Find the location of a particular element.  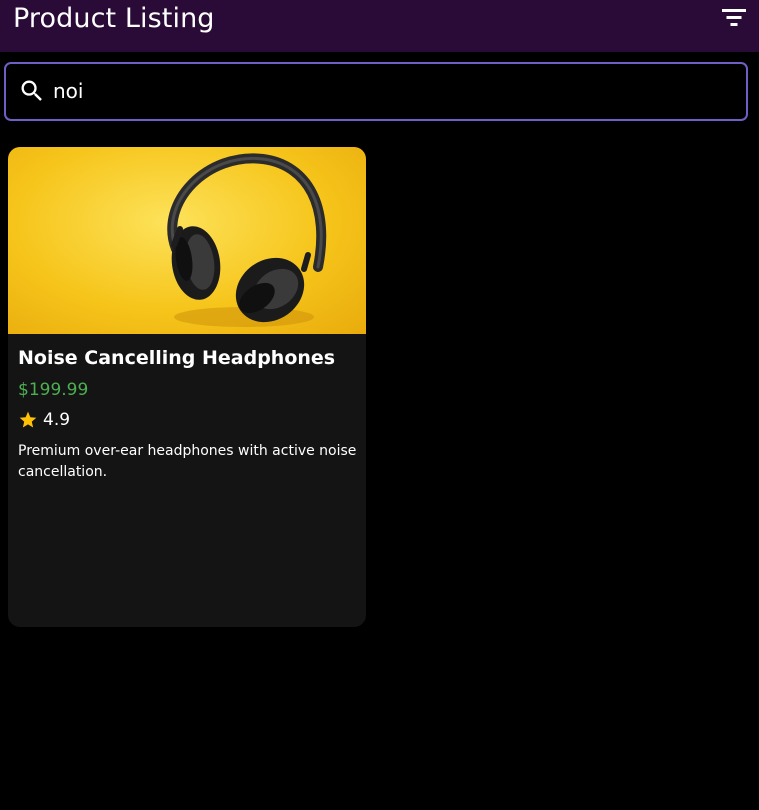

app-bar: Product Listing is located at coordinates (379, 26).